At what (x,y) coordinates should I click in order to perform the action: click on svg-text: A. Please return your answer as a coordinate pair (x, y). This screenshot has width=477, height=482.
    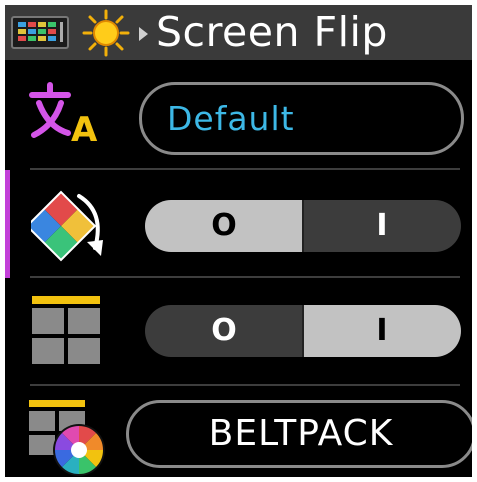
    Looking at the image, I should click on (84, 127).